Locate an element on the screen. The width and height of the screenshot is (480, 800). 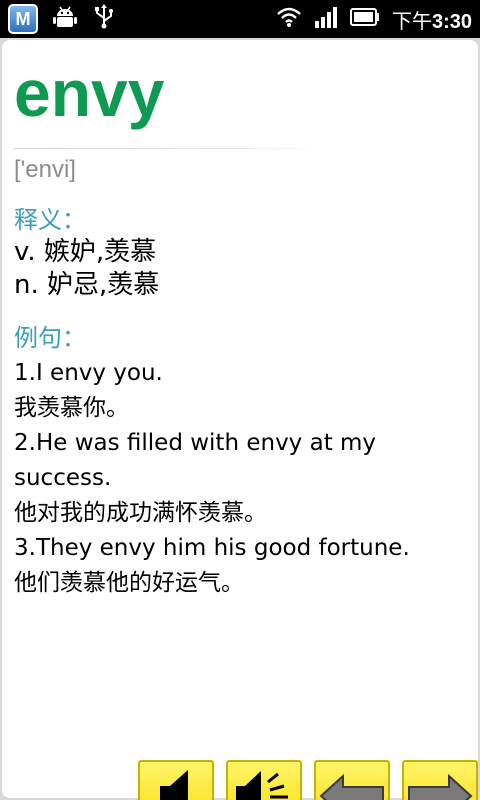
control-bar is located at coordinates (308, 780).